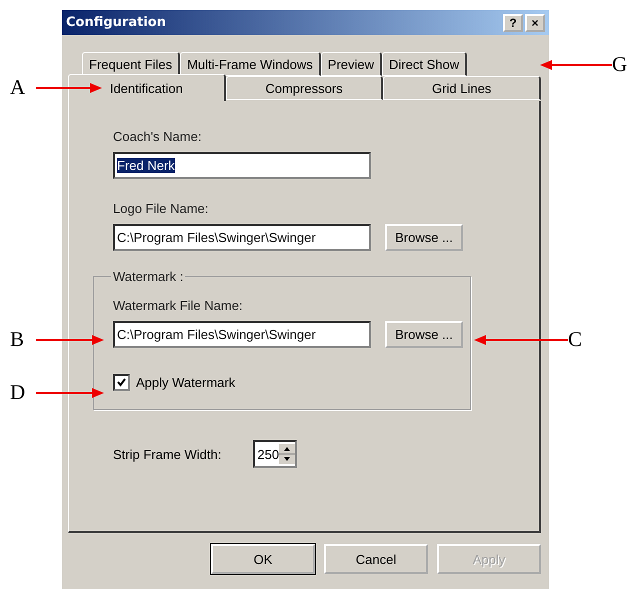 The height and width of the screenshot is (589, 631). Describe the element at coordinates (275, 454) in the screenshot. I see `spin-field: 250` at that location.